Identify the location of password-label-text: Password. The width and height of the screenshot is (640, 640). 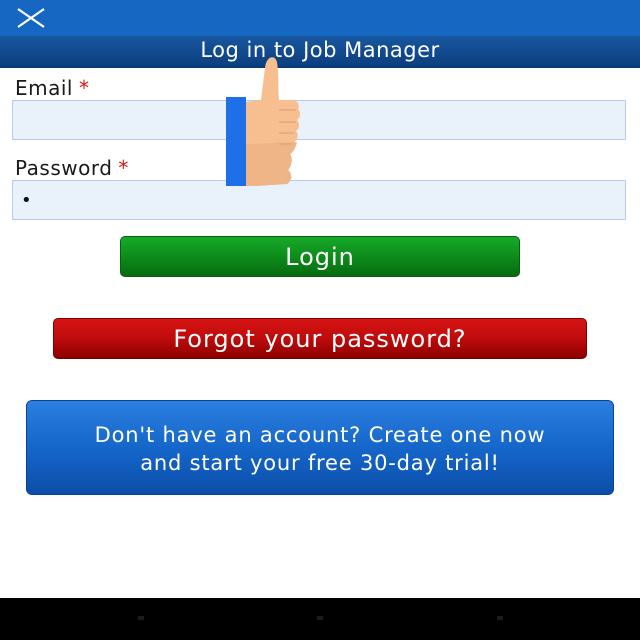
(64, 168).